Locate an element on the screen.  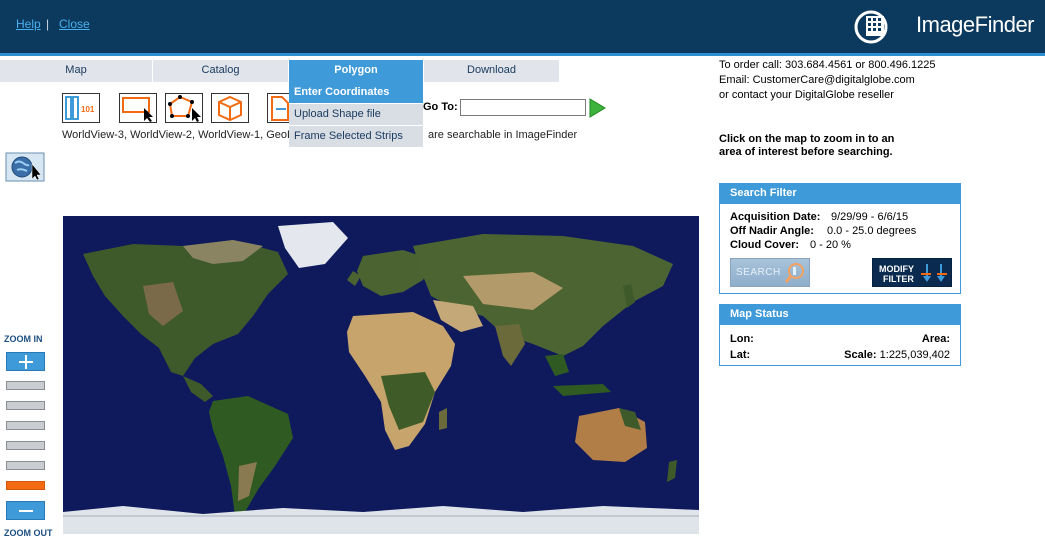
search-button-label: SEARCH is located at coordinates (758, 272).